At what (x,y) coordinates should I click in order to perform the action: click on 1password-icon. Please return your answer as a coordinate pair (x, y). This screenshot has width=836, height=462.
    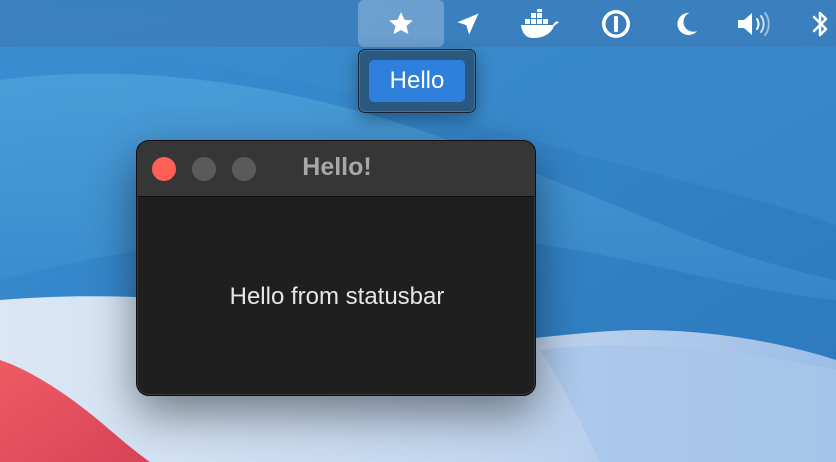
    Looking at the image, I should click on (616, 23).